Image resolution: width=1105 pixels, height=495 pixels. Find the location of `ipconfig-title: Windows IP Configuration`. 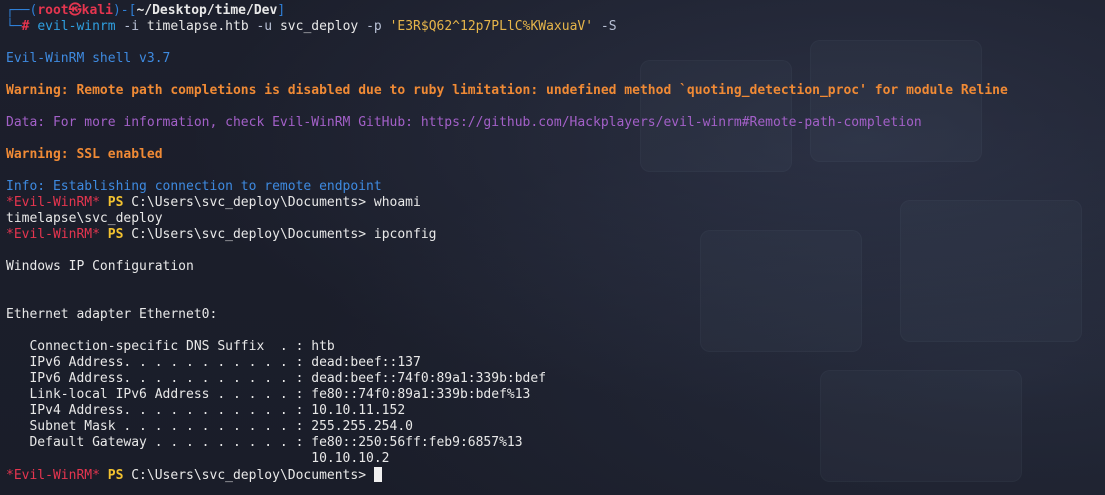

ipconfig-title: Windows IP Configuration is located at coordinates (100, 266).